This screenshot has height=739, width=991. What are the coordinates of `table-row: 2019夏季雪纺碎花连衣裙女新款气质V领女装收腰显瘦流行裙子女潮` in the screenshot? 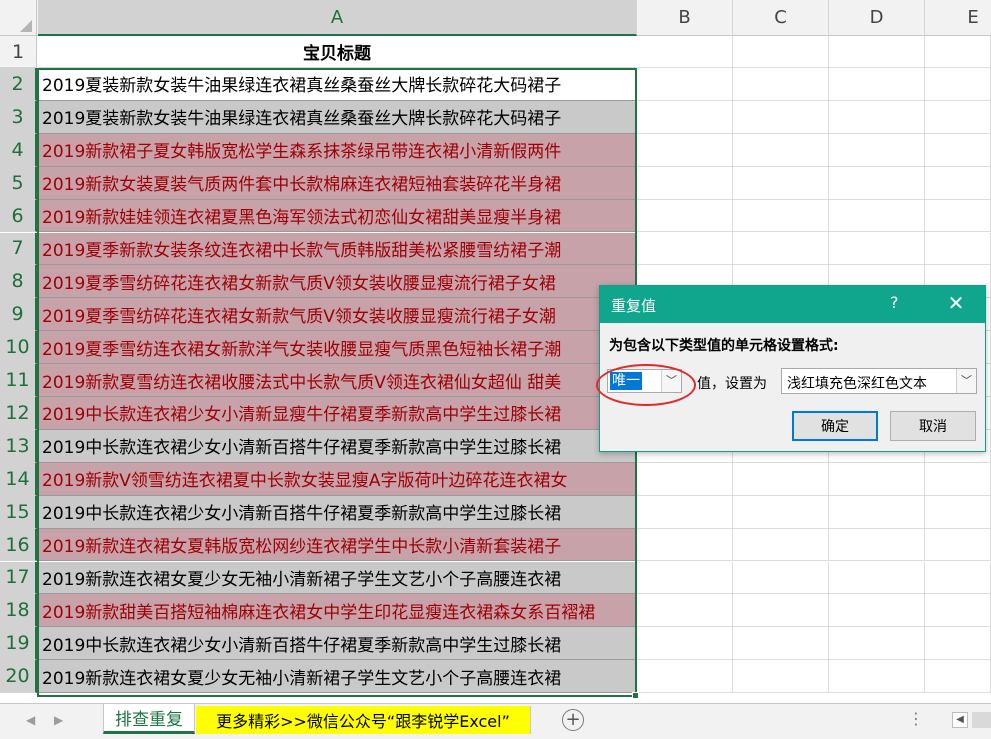 It's located at (337, 315).